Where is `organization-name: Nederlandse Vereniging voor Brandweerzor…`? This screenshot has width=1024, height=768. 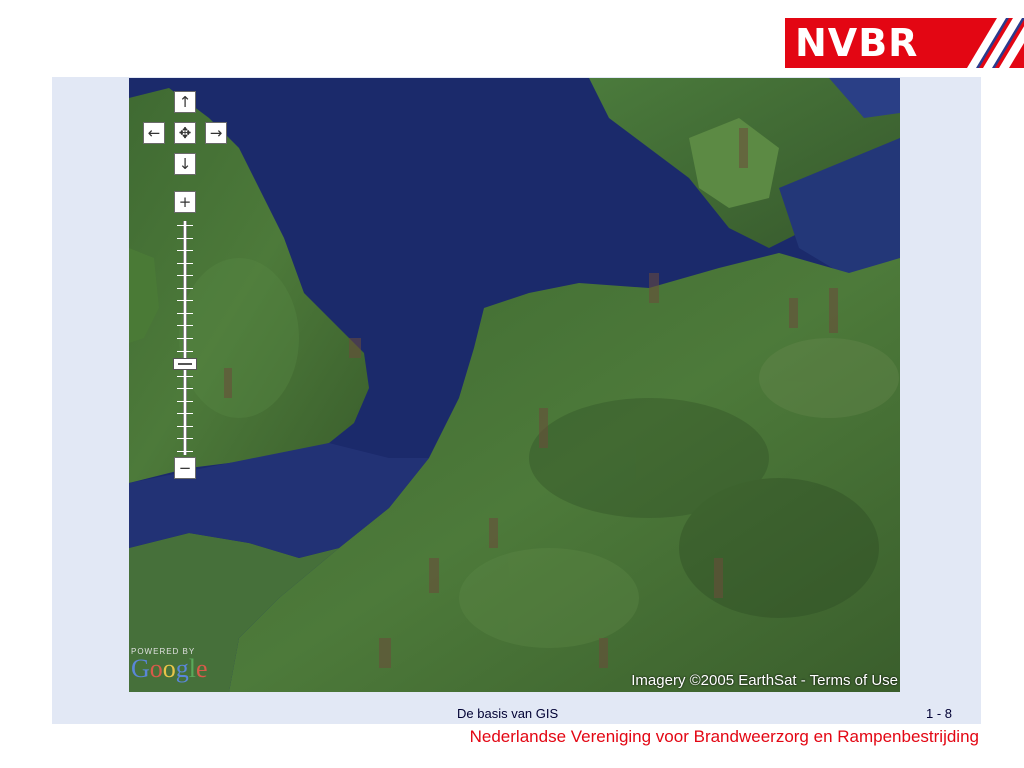 organization-name: Nederlandse Vereniging voor Brandweerzor… is located at coordinates (724, 736).